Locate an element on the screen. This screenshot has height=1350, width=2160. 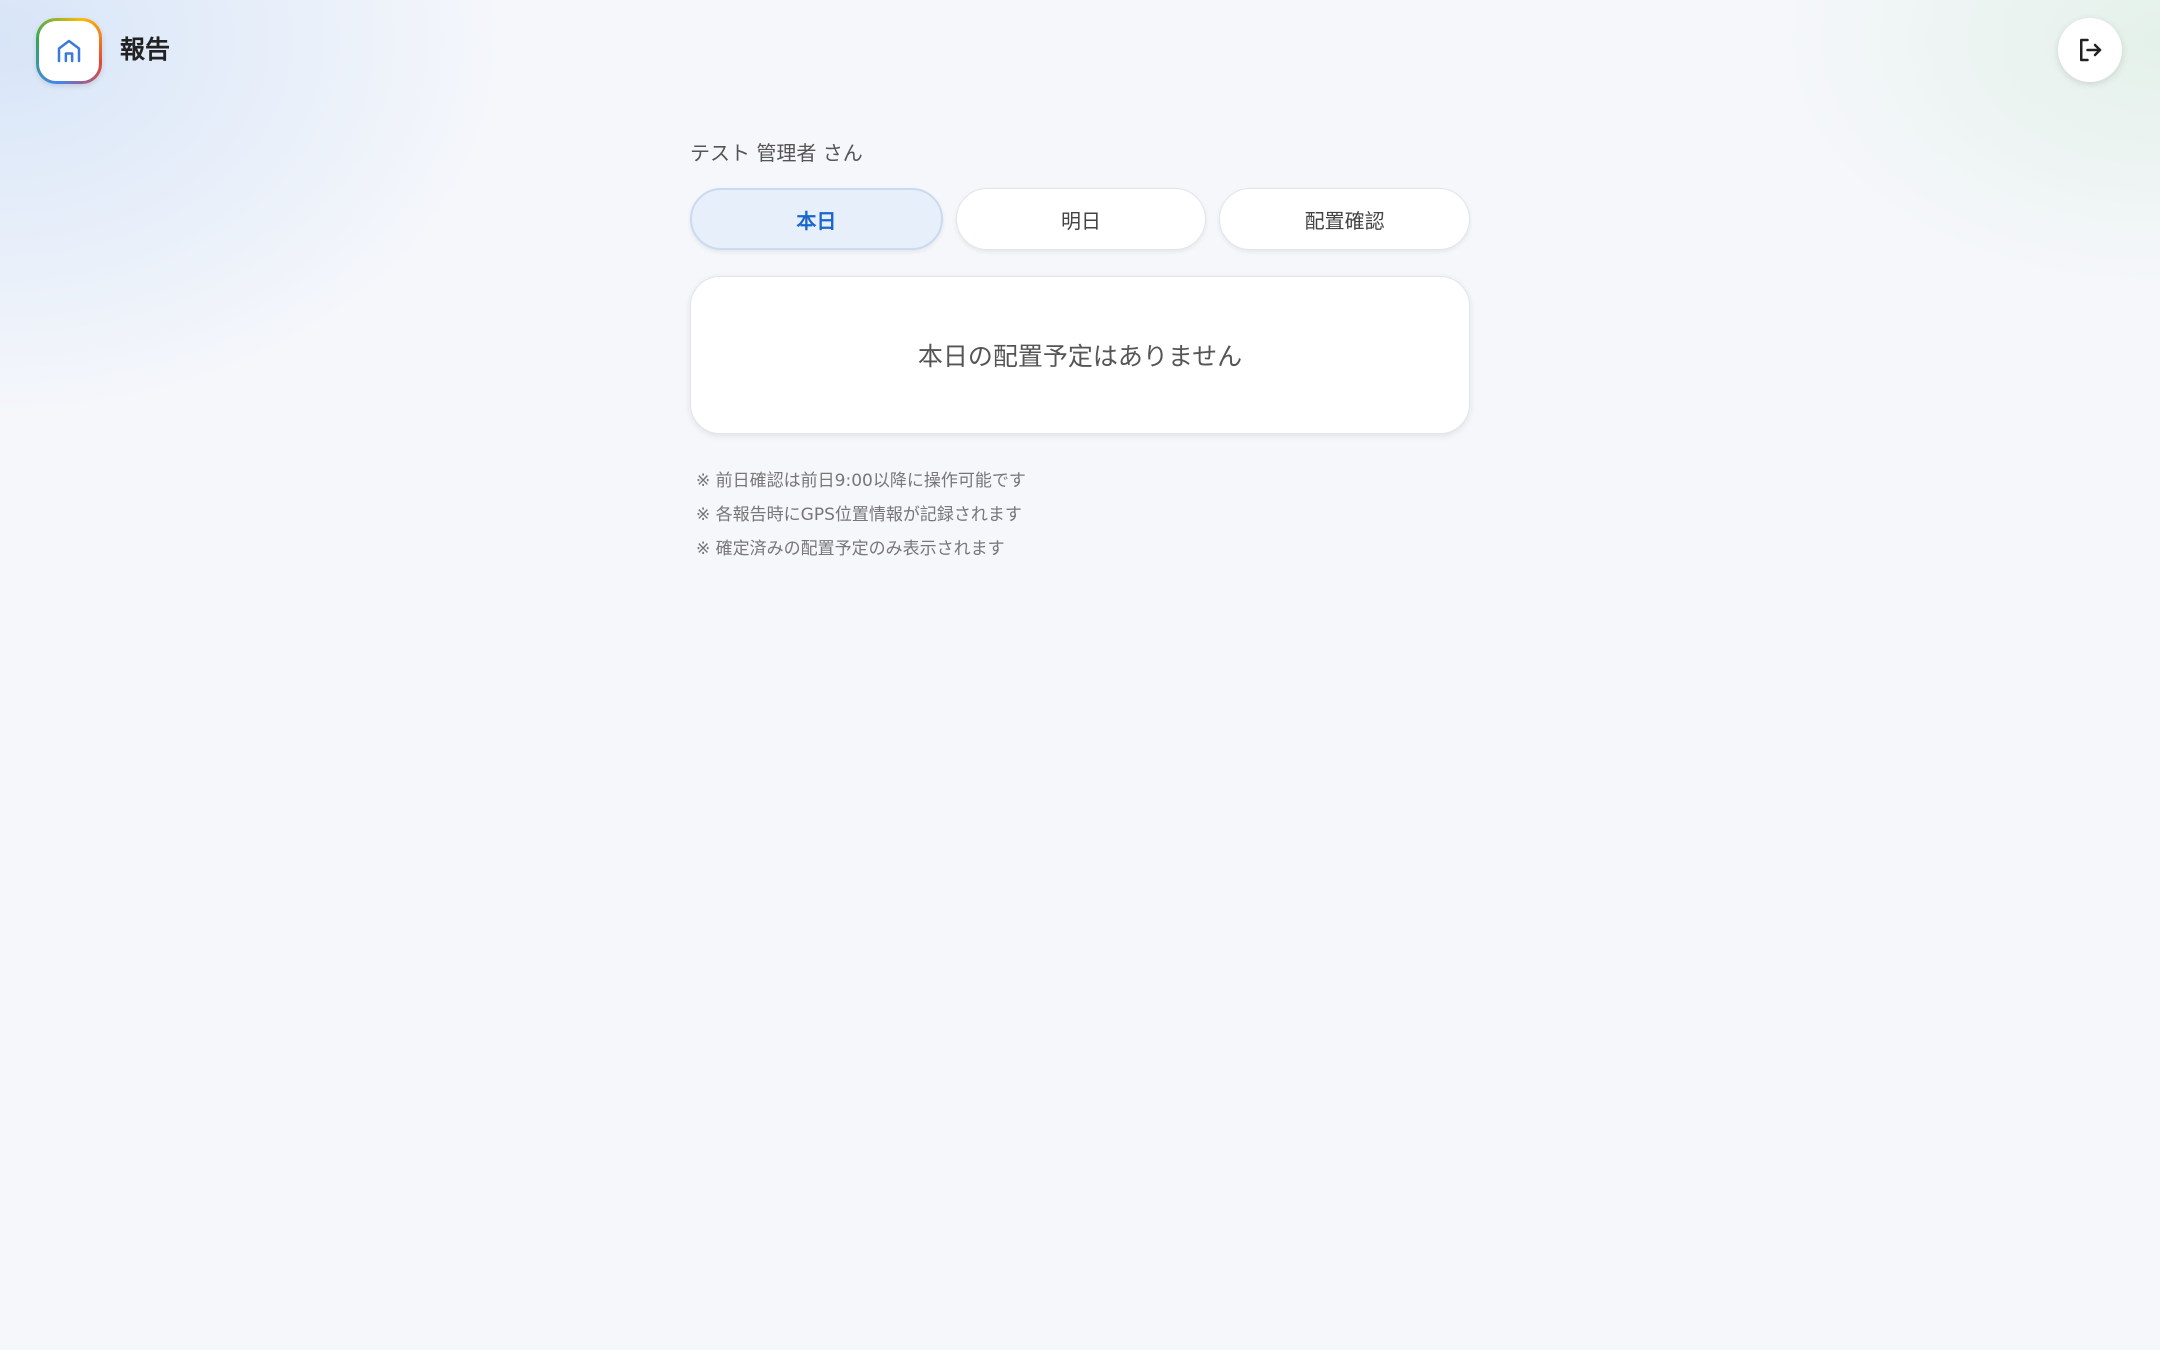
empty-schedule-message: 本日の配置予定はありません is located at coordinates (1080, 356).